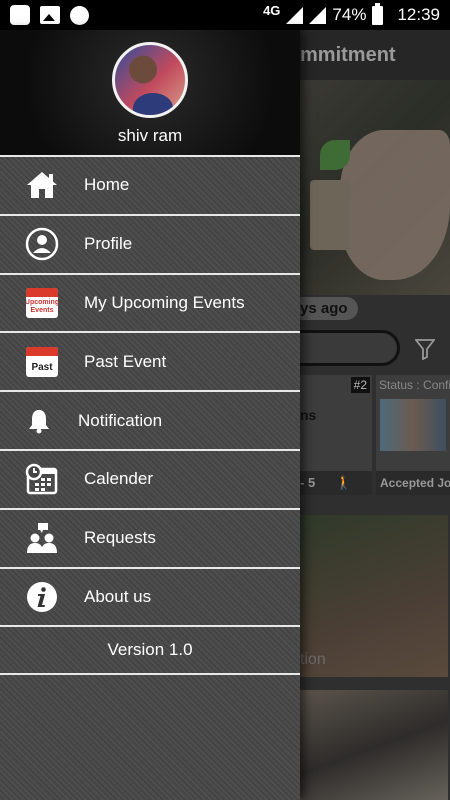 Image resolution: width=450 pixels, height=800 pixels. Describe the element at coordinates (413, 425) in the screenshot. I see `card-photo` at that location.